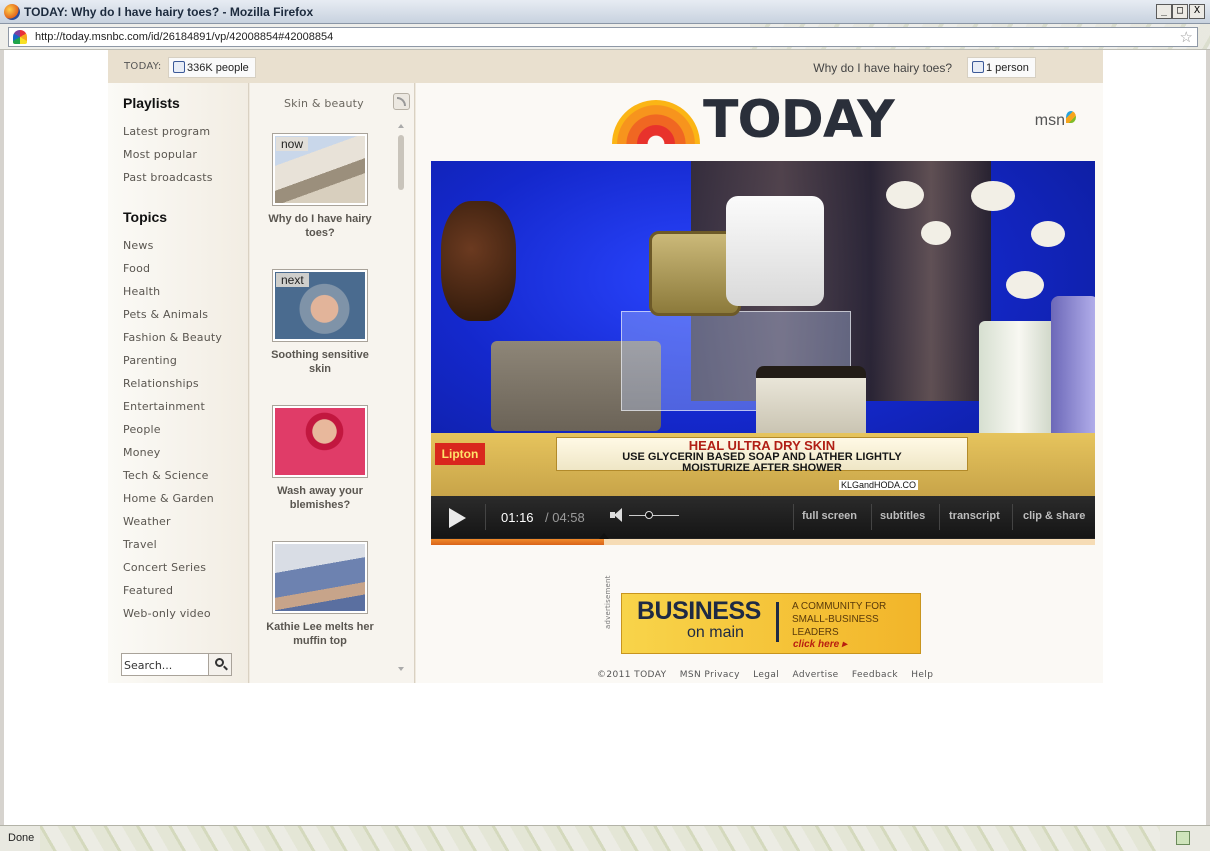  Describe the element at coordinates (715, 632) in the screenshot. I see `ad-brand-line-2: on main` at that location.